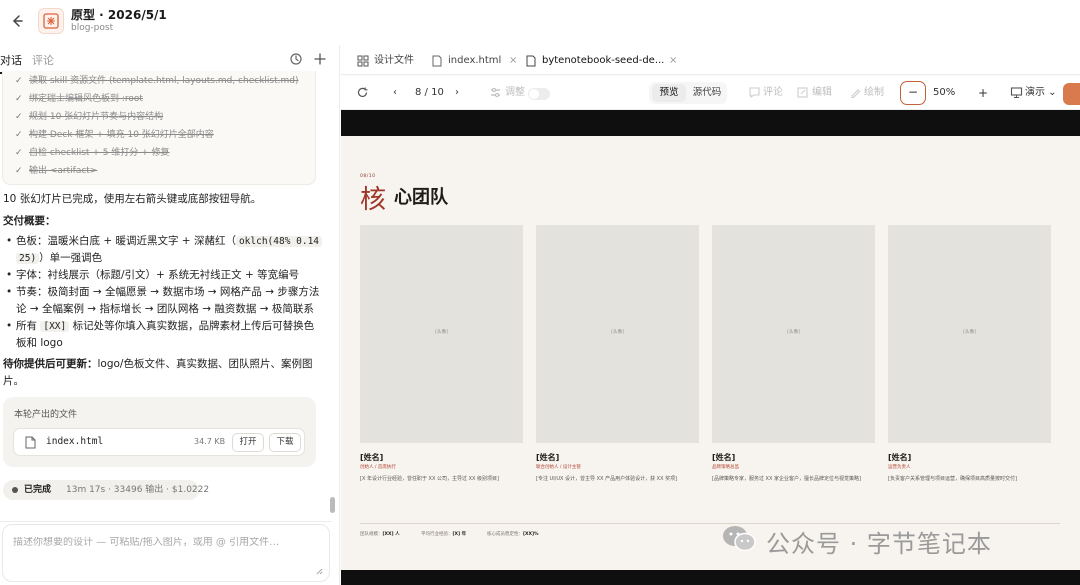 The image size is (1080, 585). Describe the element at coordinates (158, 364) in the screenshot. I see `pending-note: 待你提供后可更新：logo/色板文件、真实数据、团队照片、案例图` at that location.